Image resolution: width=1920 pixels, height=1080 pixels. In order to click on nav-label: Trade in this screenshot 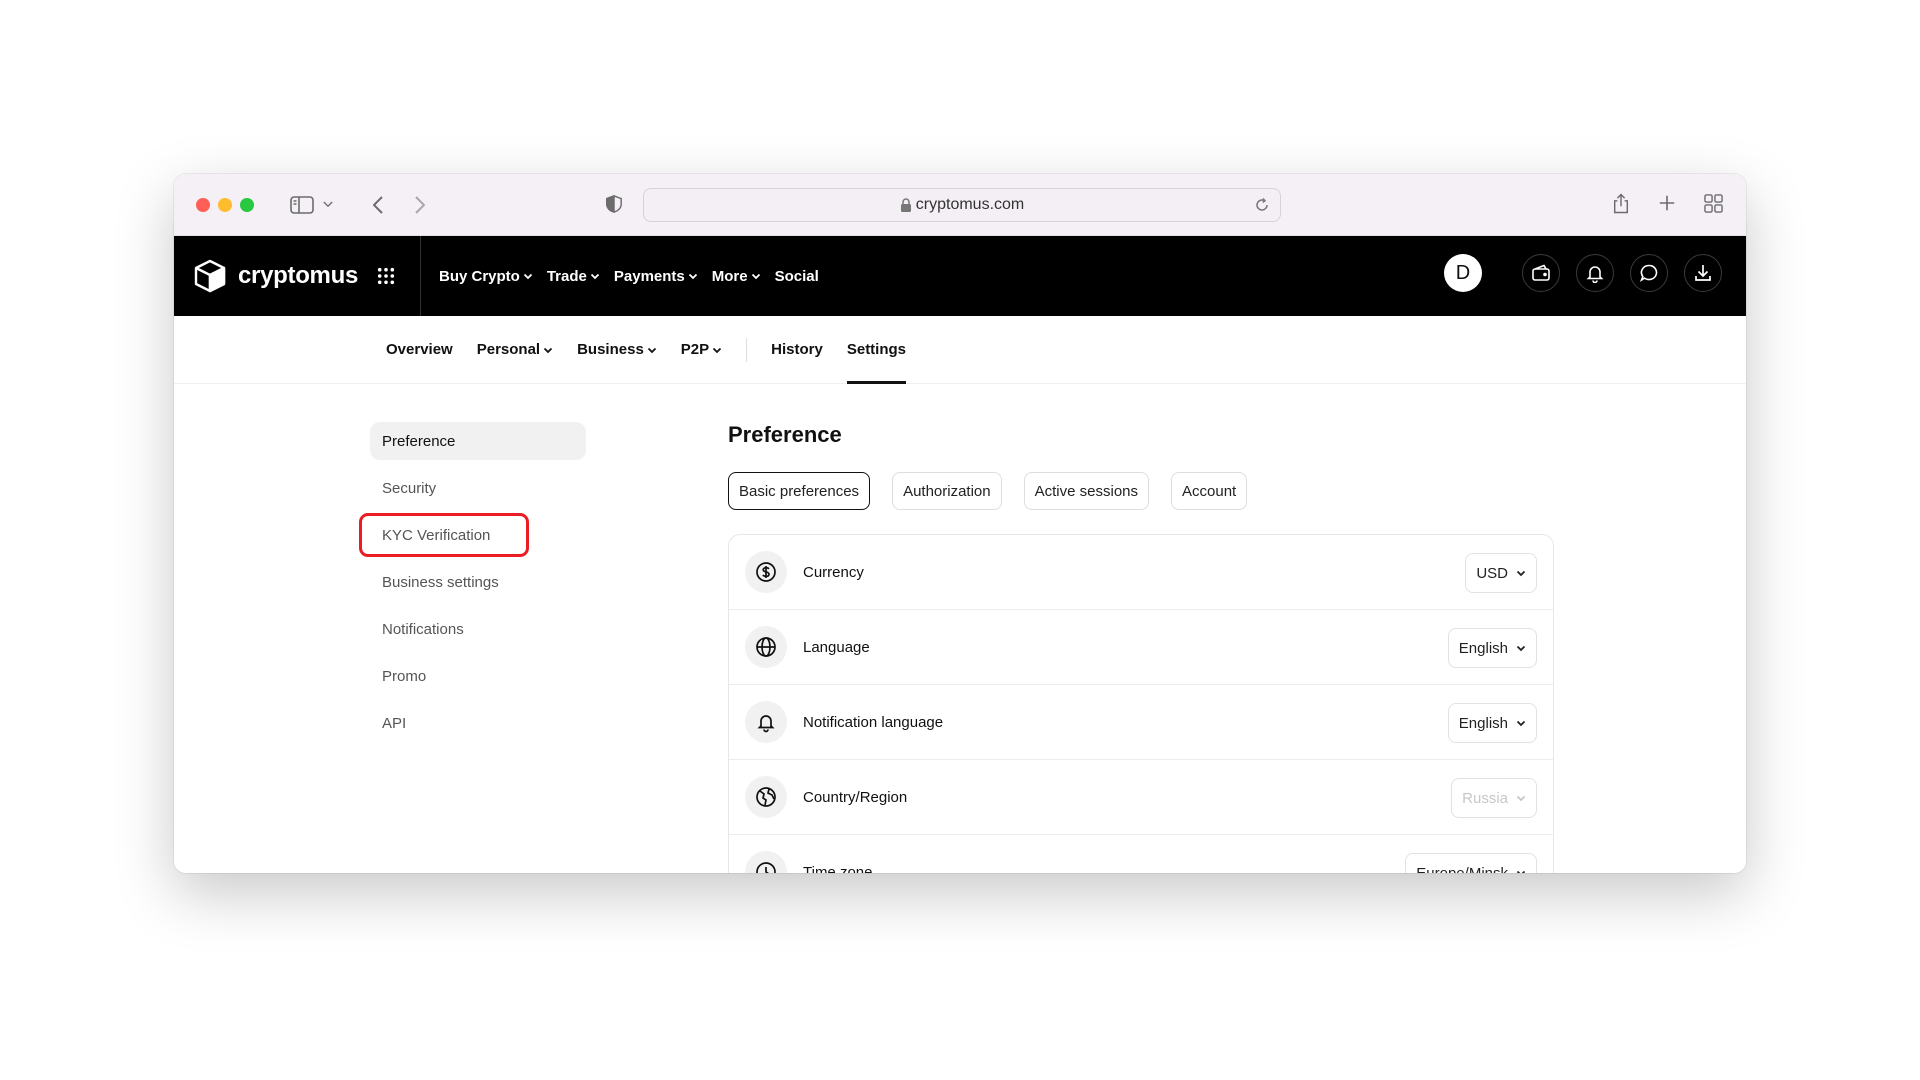, I will do `click(566, 276)`.